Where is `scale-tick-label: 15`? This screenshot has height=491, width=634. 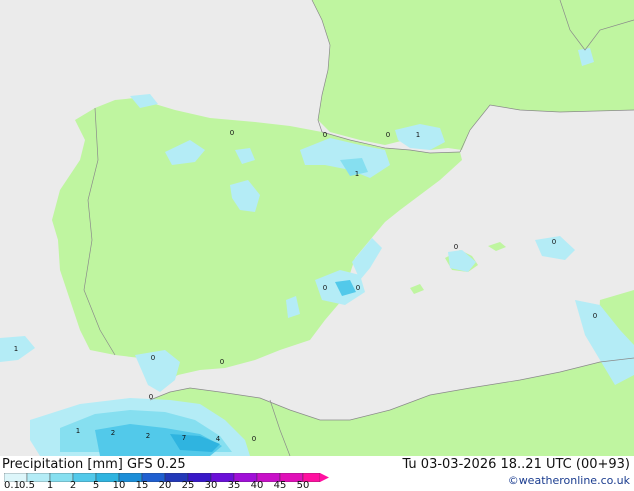 scale-tick-label: 15 is located at coordinates (142, 485).